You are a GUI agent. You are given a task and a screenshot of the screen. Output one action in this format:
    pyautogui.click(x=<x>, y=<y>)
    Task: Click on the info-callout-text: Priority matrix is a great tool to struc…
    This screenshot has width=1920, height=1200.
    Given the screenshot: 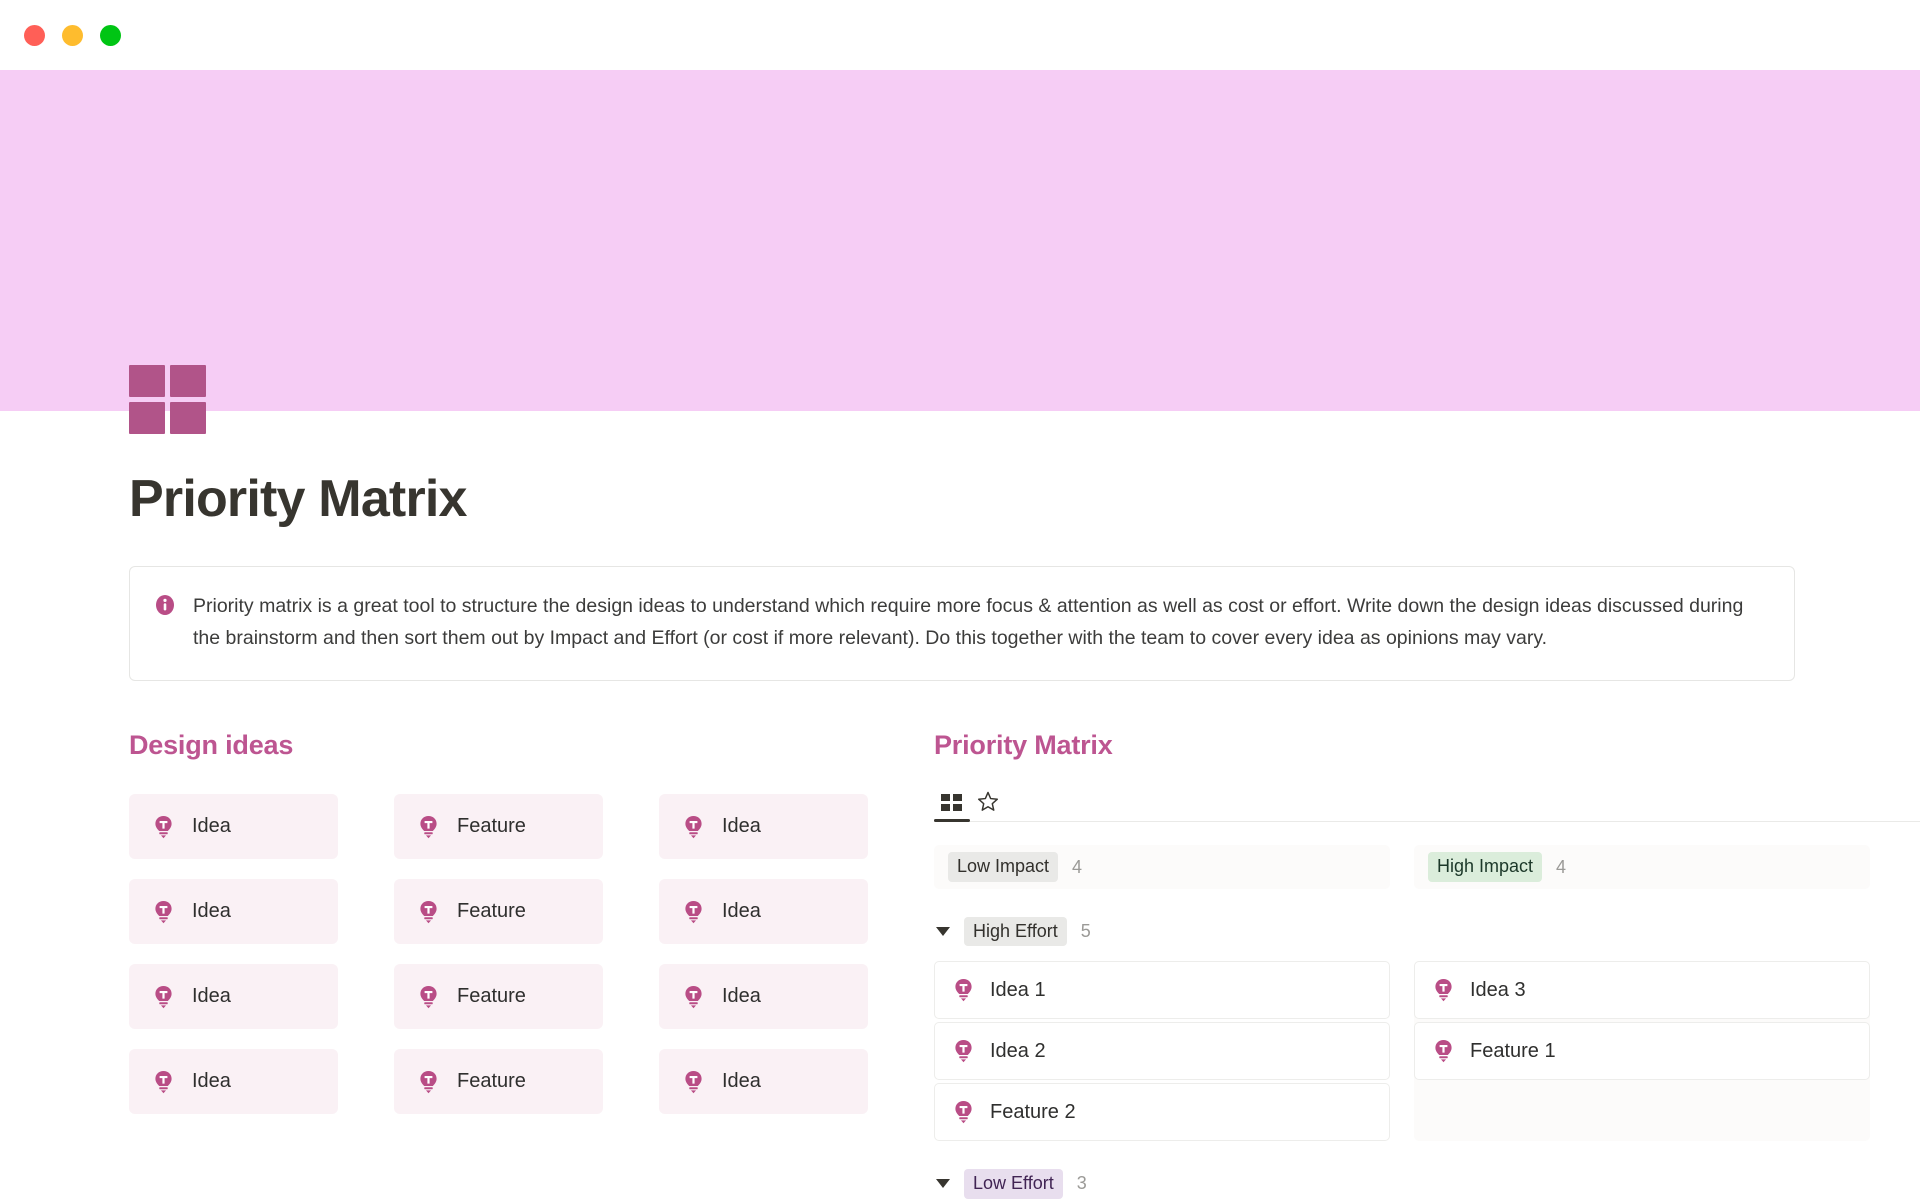 What is the action you would take?
    pyautogui.click(x=968, y=622)
    